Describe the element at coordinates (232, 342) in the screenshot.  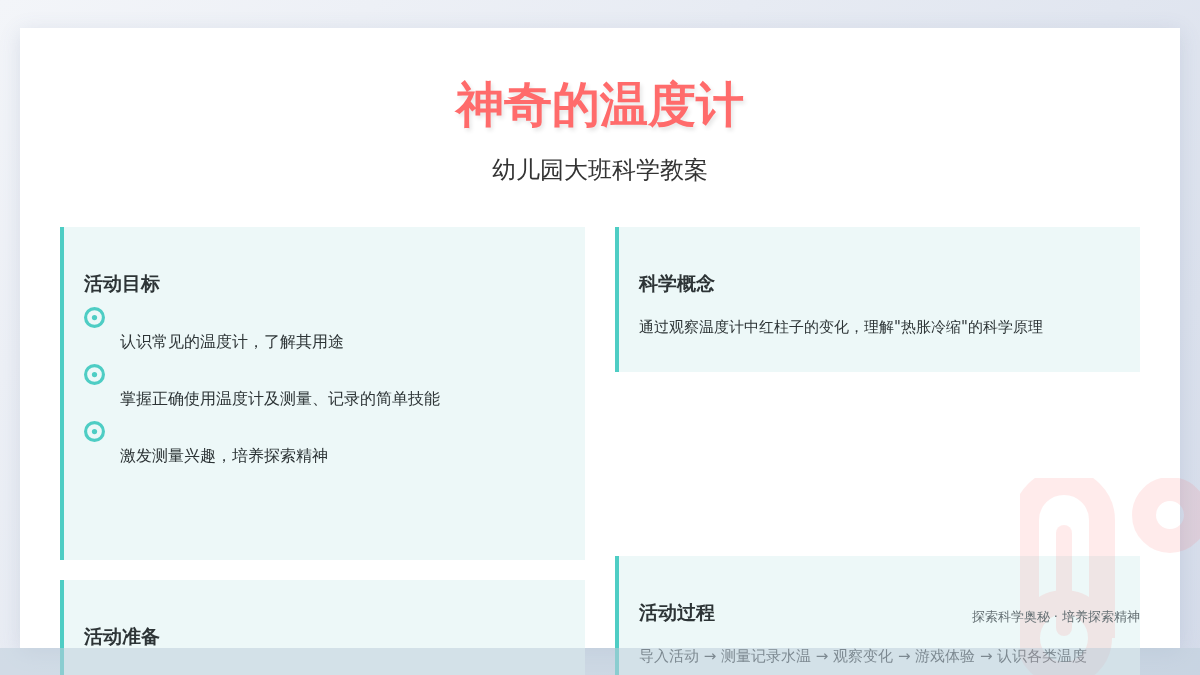
I see `goal-text: 认识常见的温度计，了解其用途` at that location.